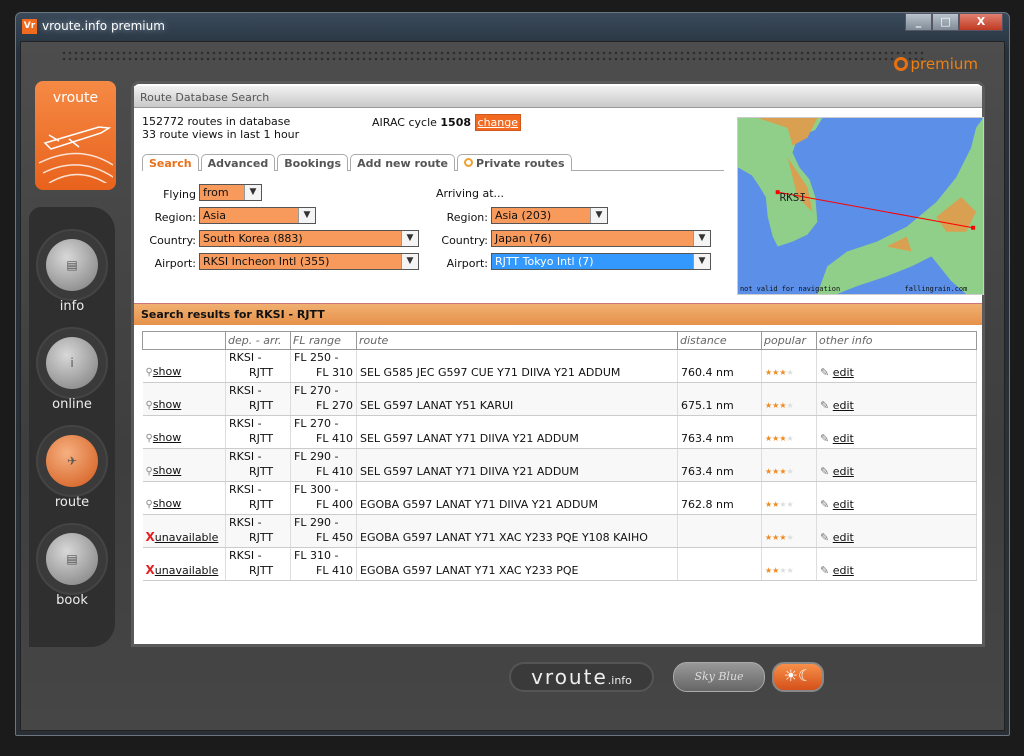  I want to click on tab-search: Search, so click(170, 162).